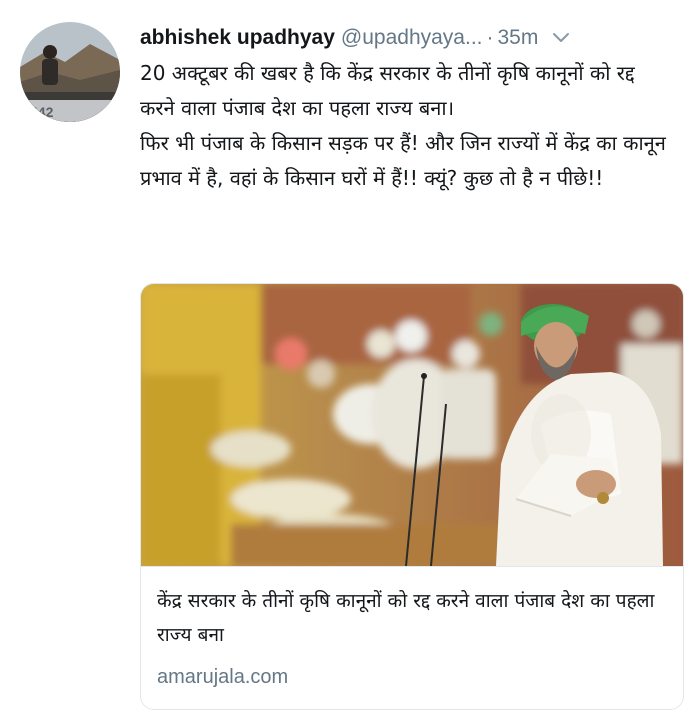 The image size is (689, 720). I want to click on card-divider, so click(412, 566).